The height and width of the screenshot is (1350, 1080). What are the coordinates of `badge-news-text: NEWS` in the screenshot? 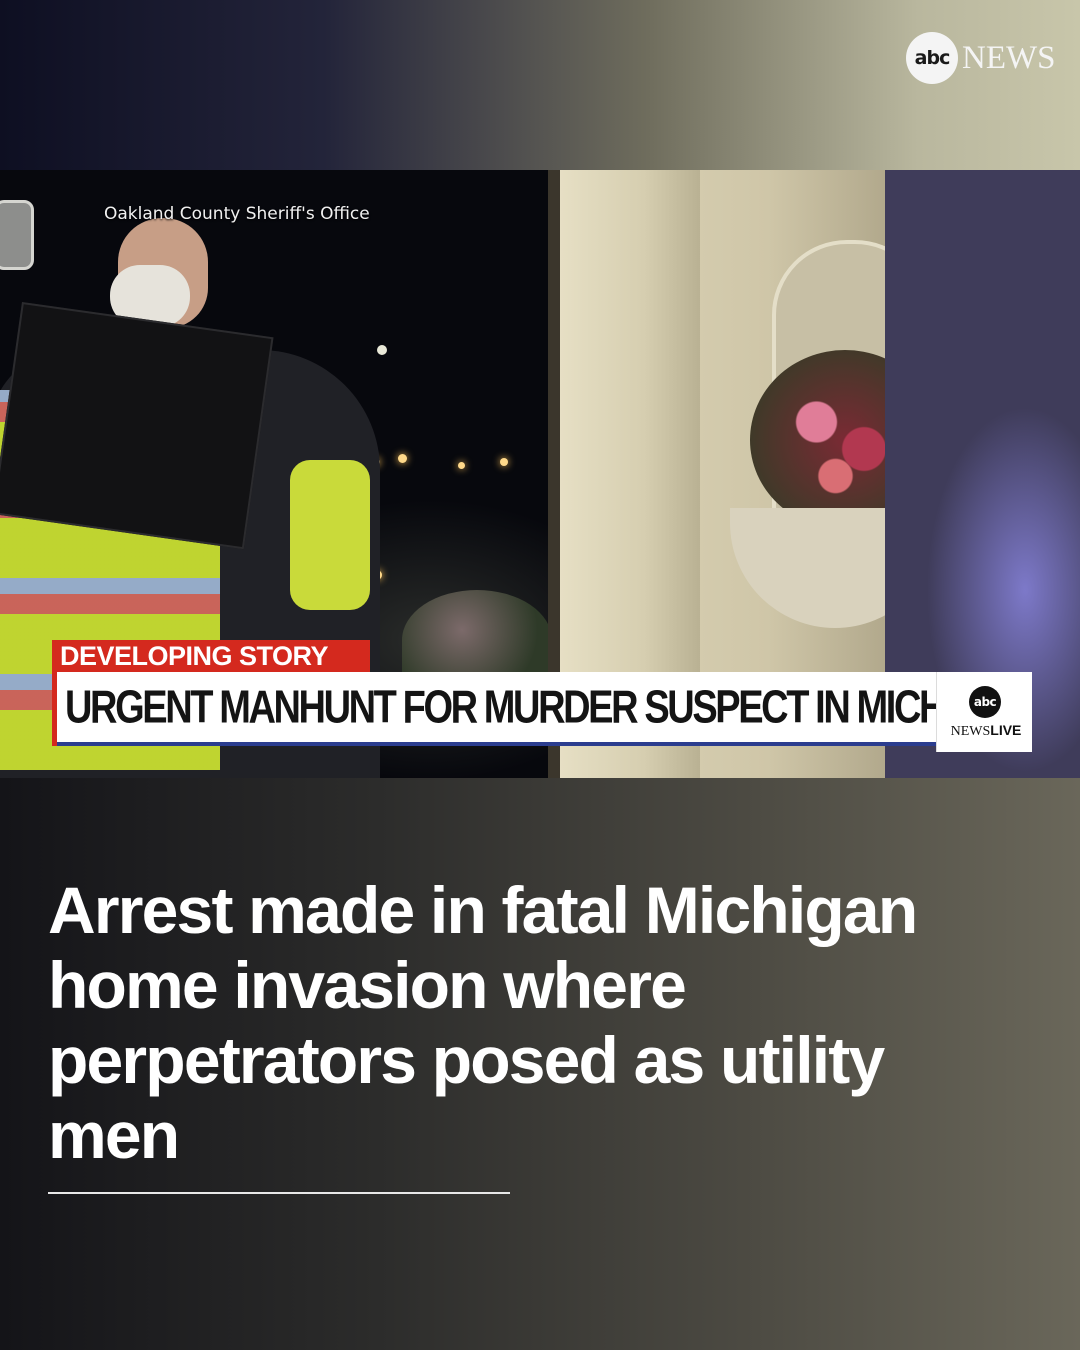 It's located at (970, 731).